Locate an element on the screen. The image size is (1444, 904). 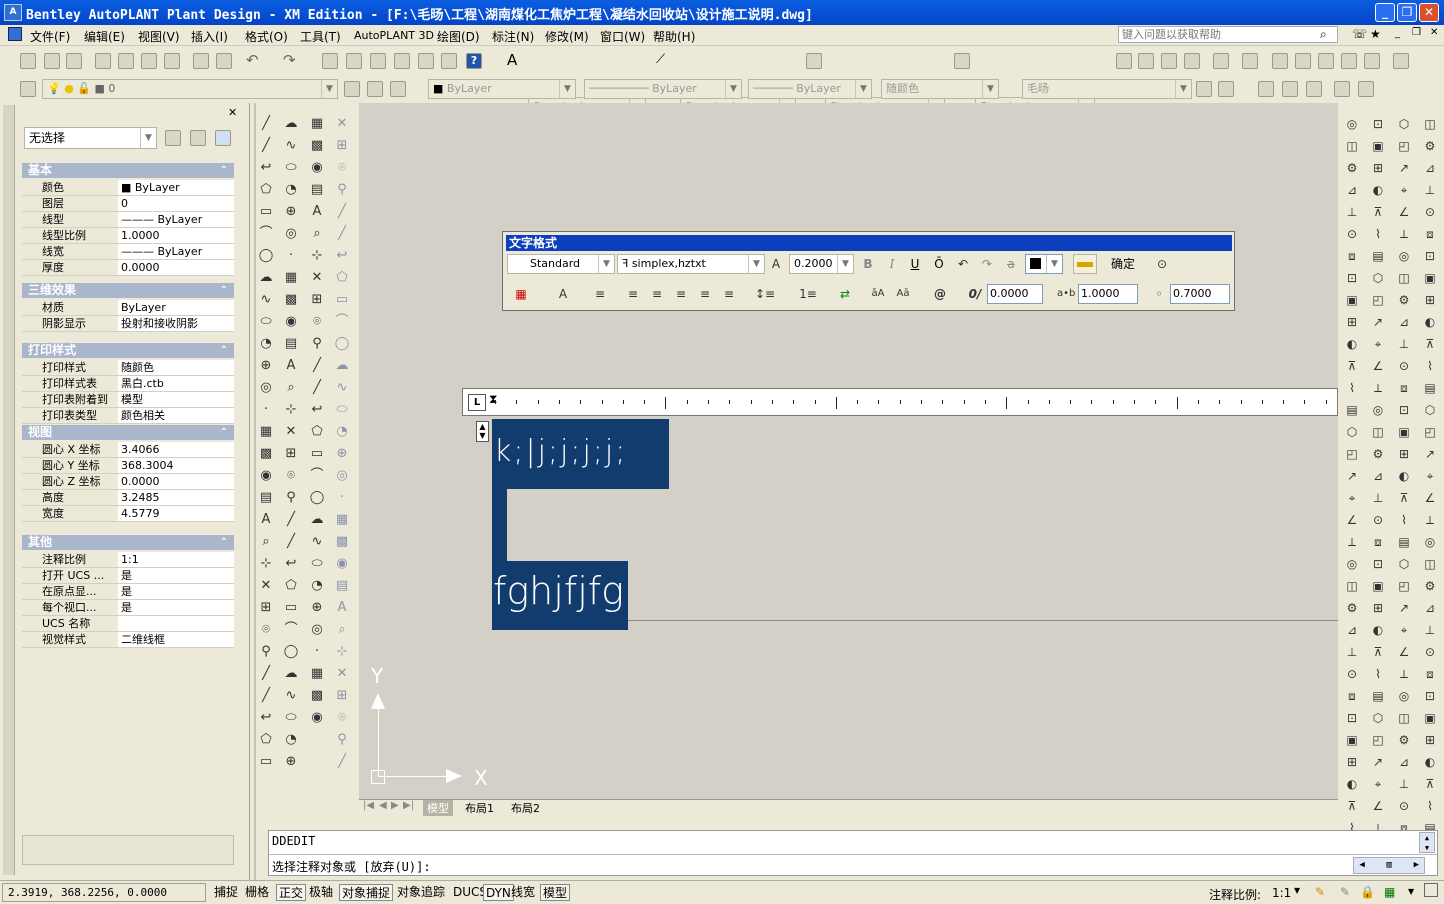
property-value: 模型 is located at coordinates (176, 399).